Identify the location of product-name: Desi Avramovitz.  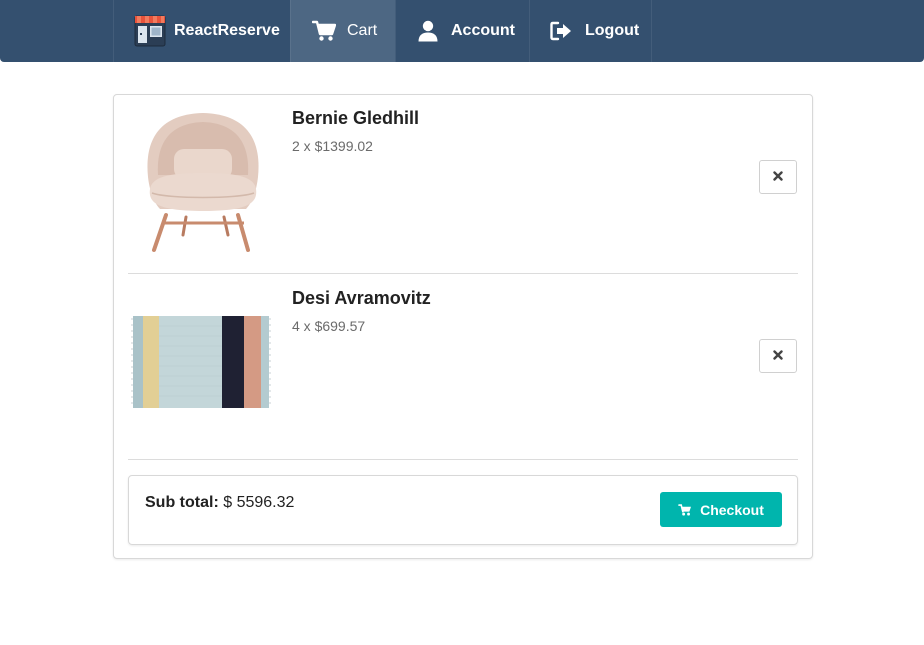
(361, 298).